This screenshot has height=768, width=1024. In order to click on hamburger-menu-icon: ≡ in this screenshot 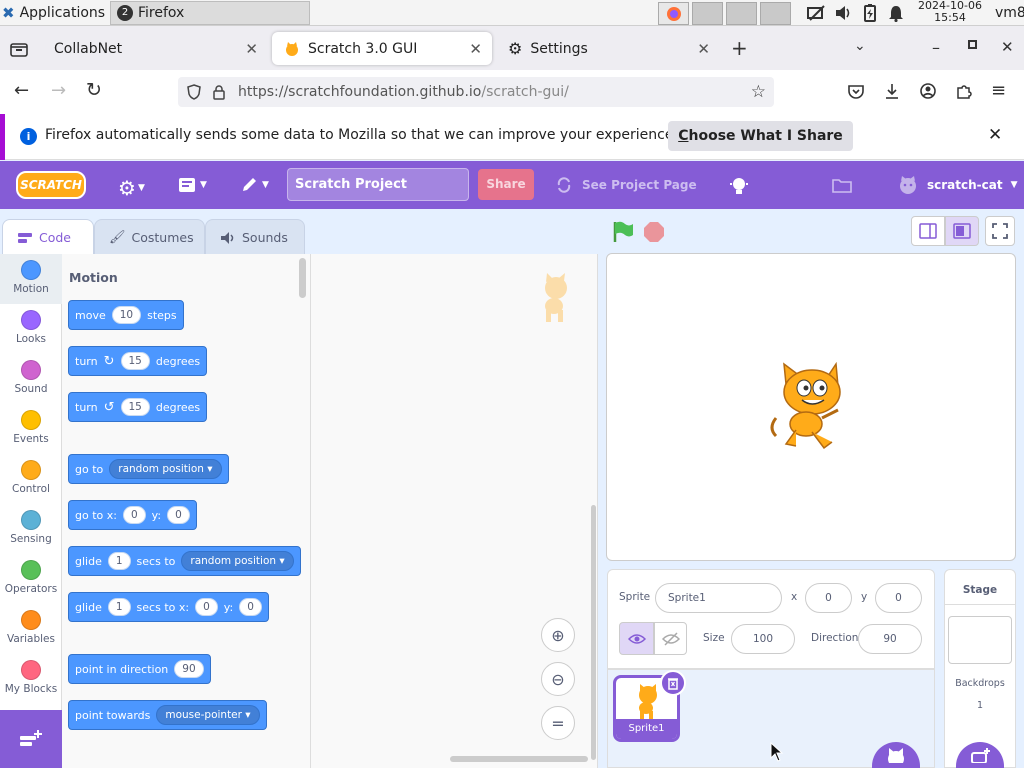, I will do `click(998, 90)`.